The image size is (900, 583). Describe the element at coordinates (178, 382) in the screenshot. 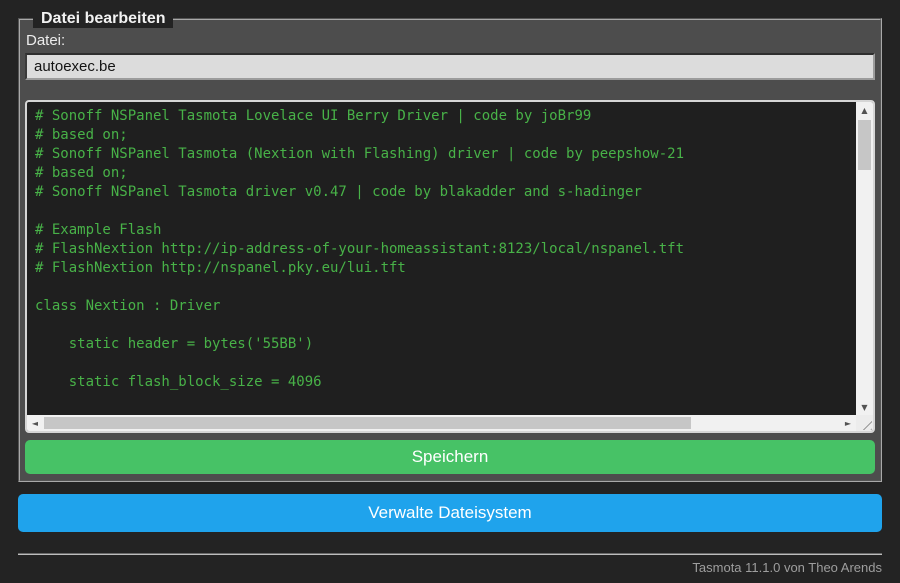

I see `code-line: static flash_block_size = 4096` at that location.